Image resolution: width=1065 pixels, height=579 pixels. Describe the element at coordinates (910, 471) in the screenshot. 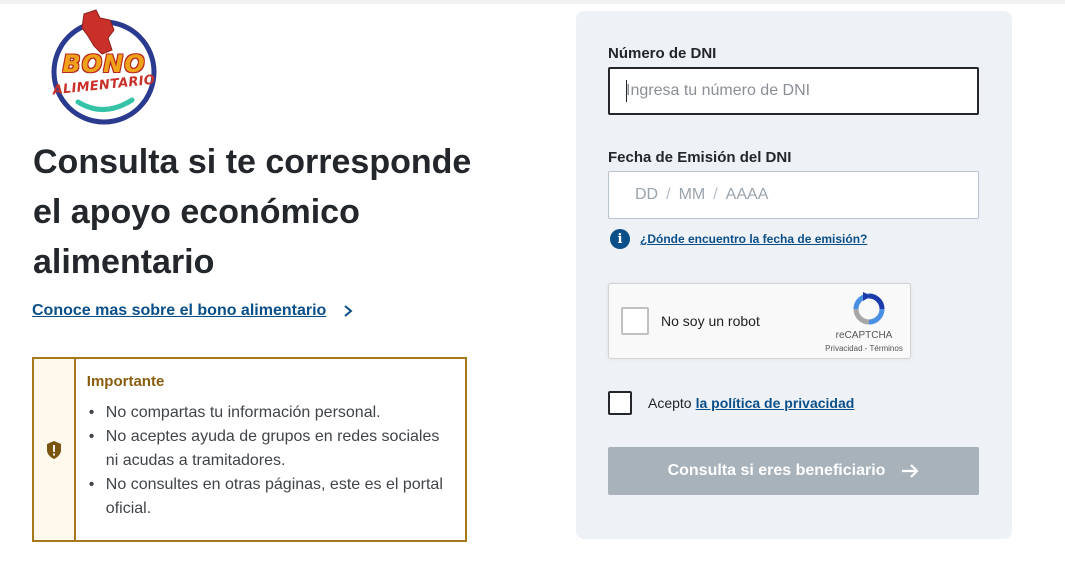

I see `arrow-right-icon` at that location.